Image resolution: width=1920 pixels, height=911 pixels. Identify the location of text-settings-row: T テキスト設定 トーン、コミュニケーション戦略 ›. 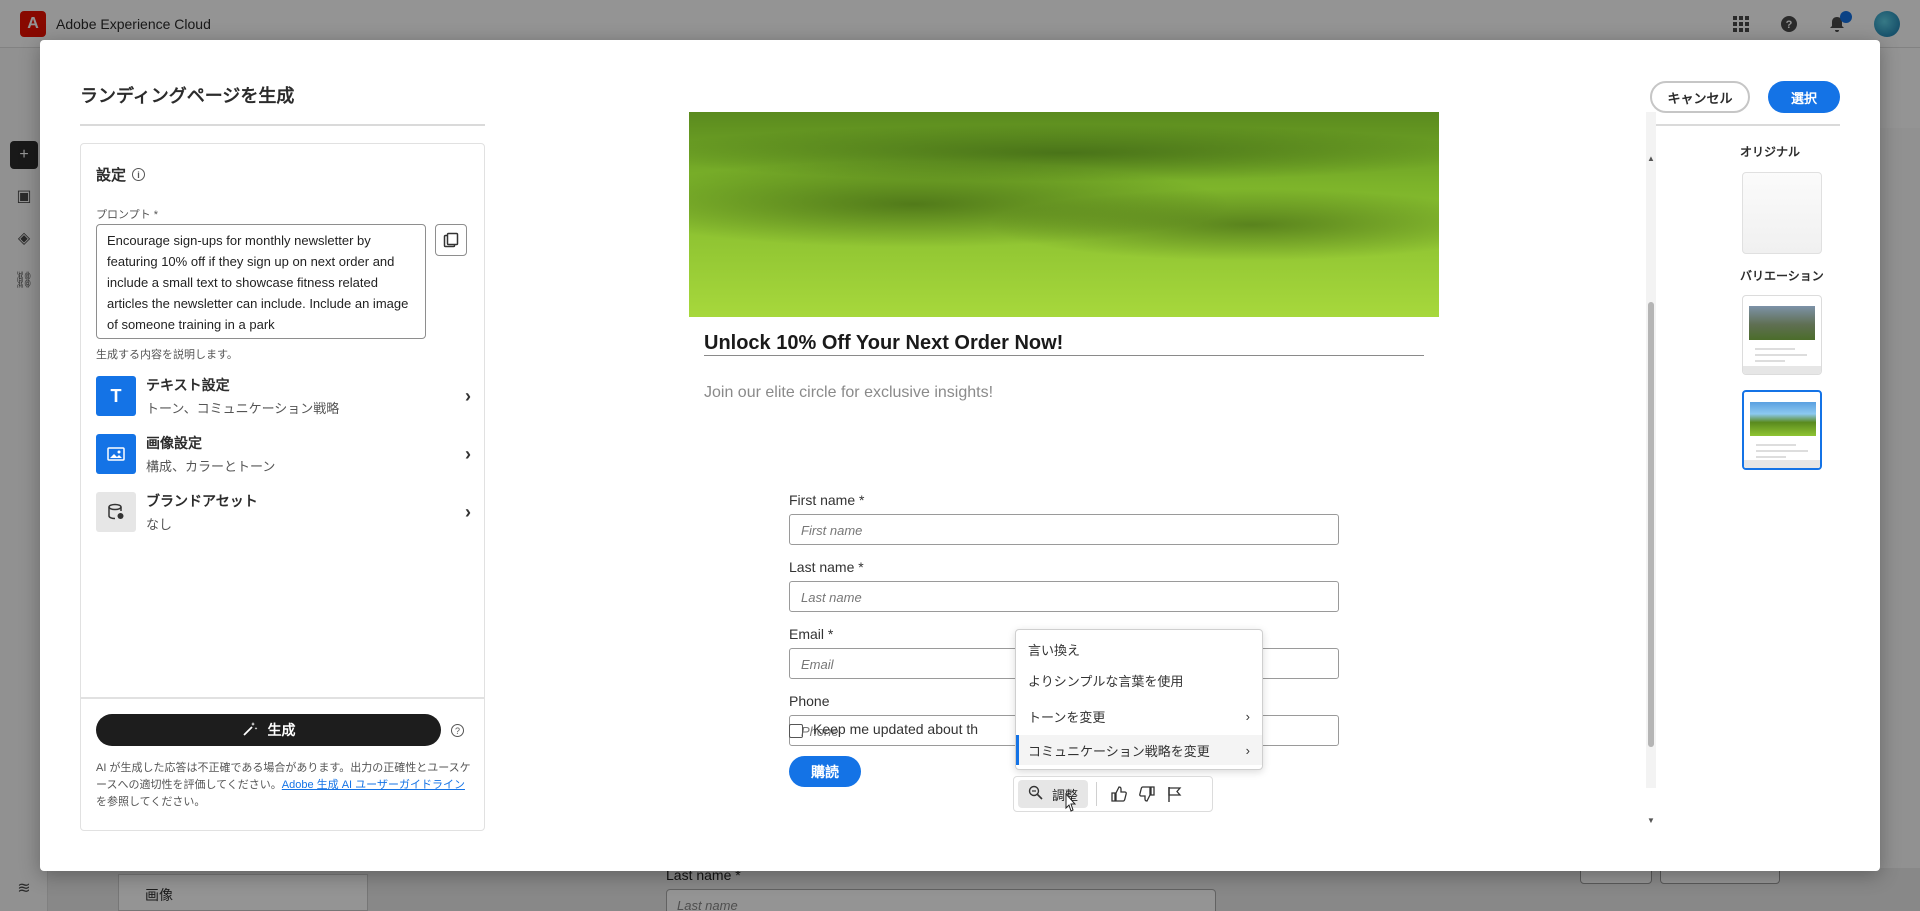
(283, 396).